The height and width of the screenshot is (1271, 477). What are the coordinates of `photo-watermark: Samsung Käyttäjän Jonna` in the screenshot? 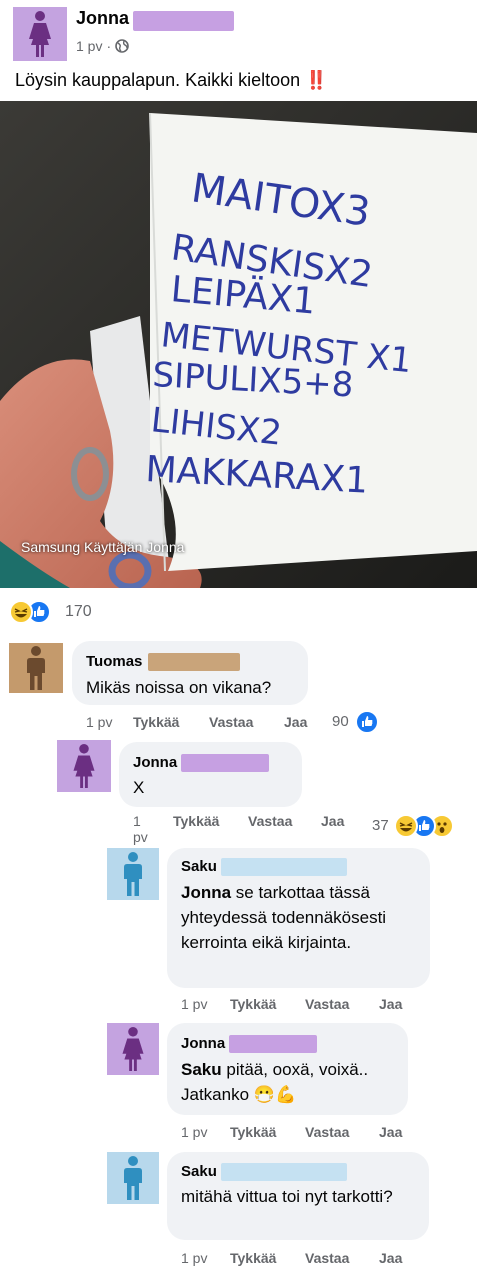 It's located at (103, 547).